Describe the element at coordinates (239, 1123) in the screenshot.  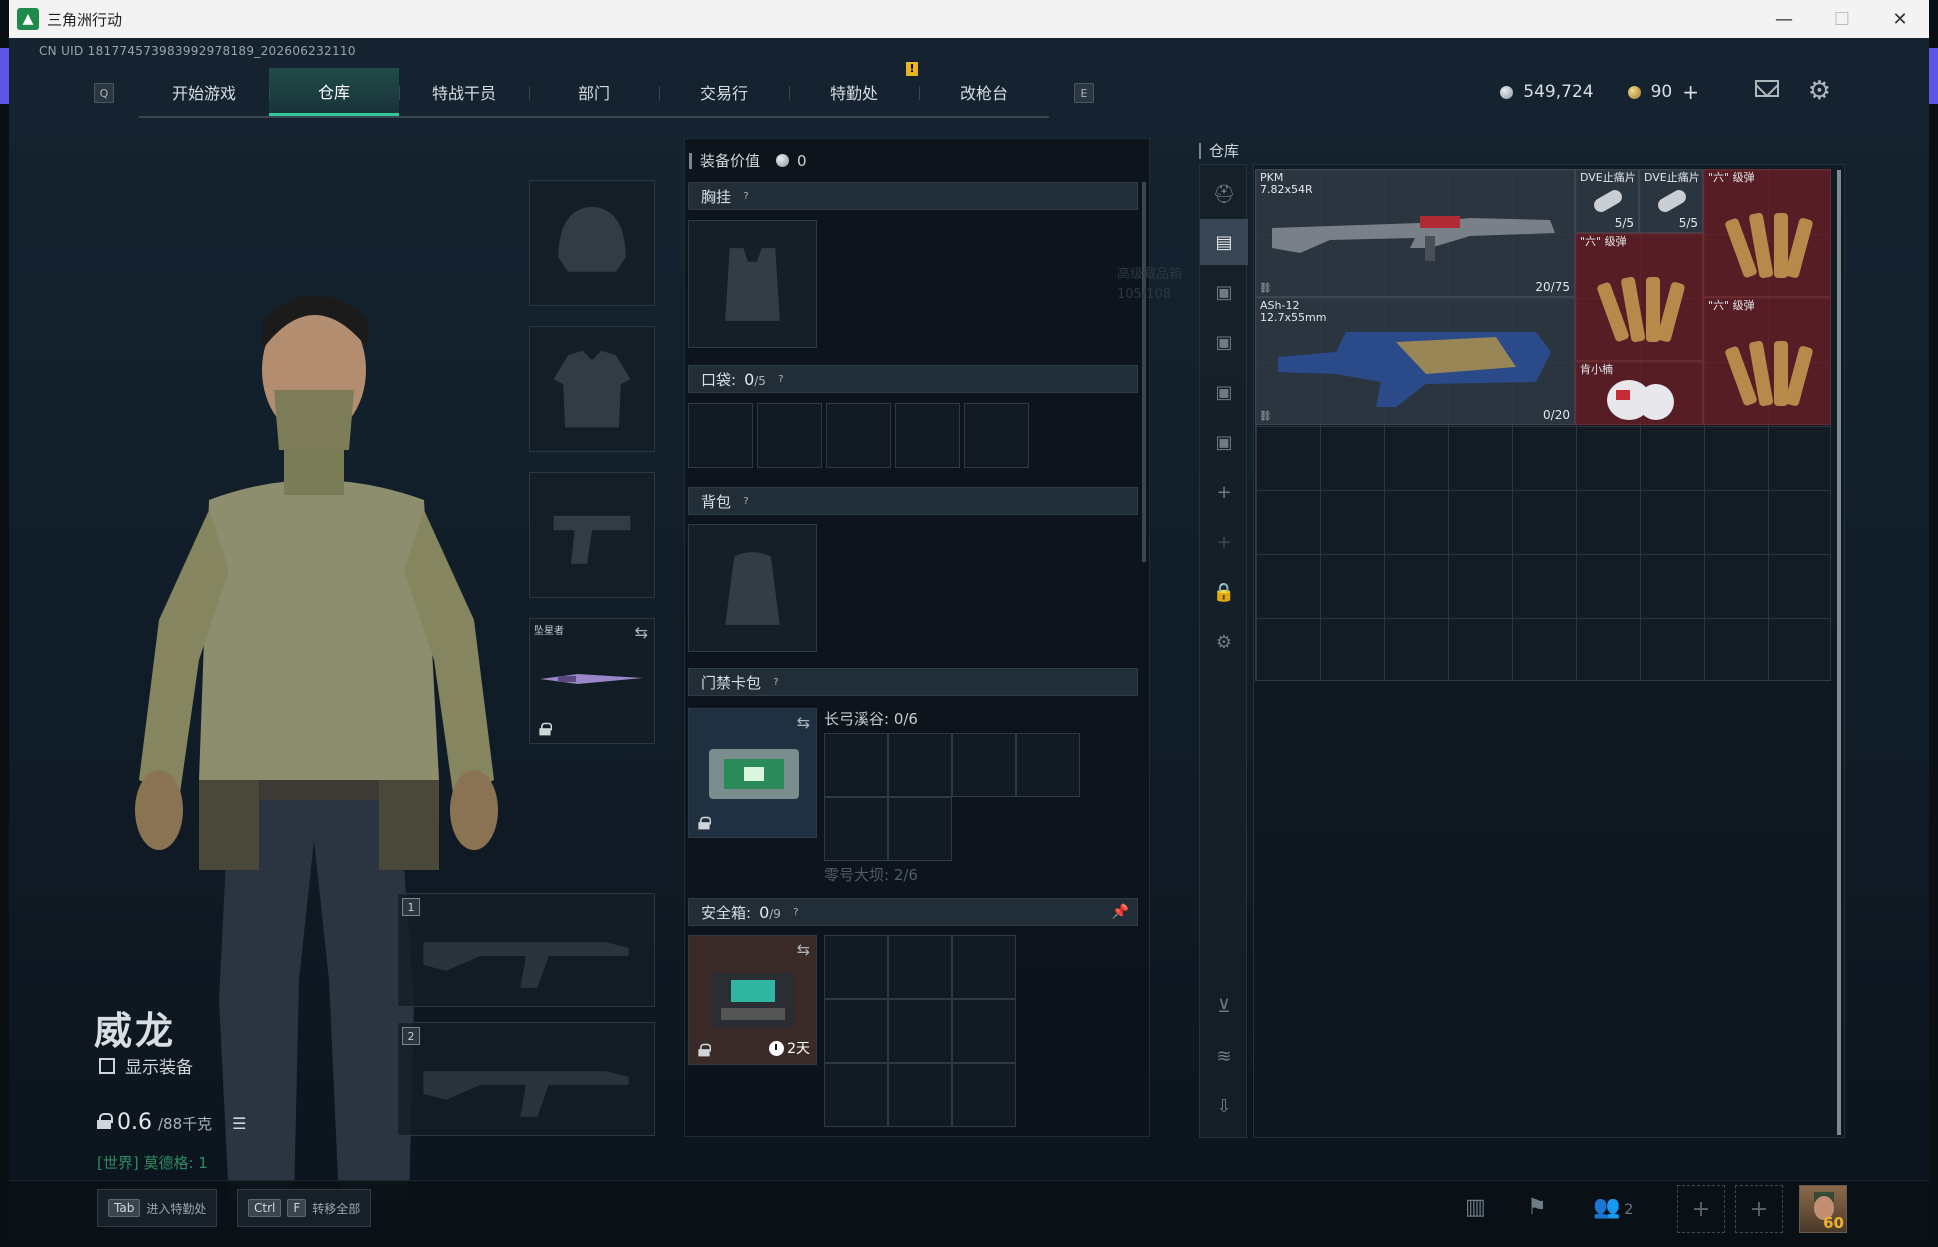
I see `weight-list-icon: ☰` at that location.